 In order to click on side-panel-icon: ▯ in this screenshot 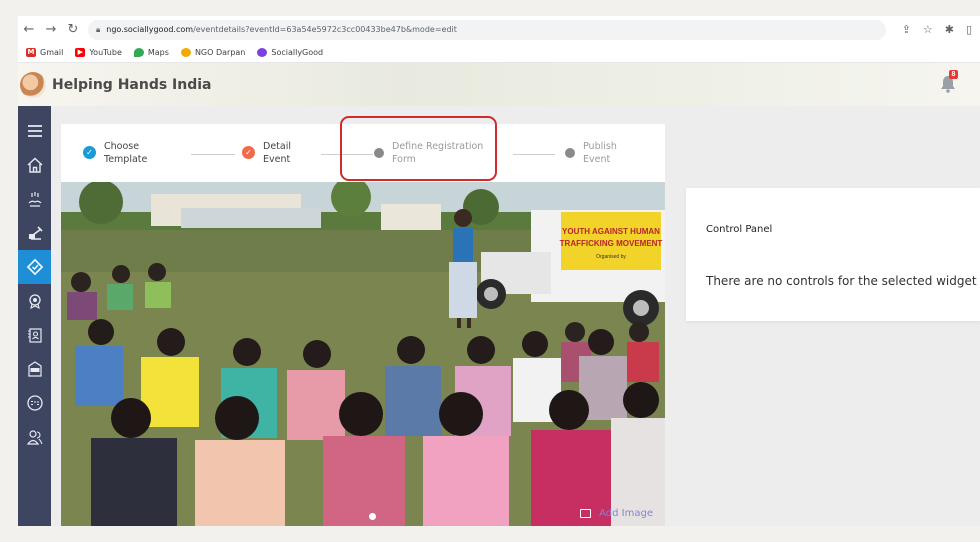, I will do `click(969, 29)`.